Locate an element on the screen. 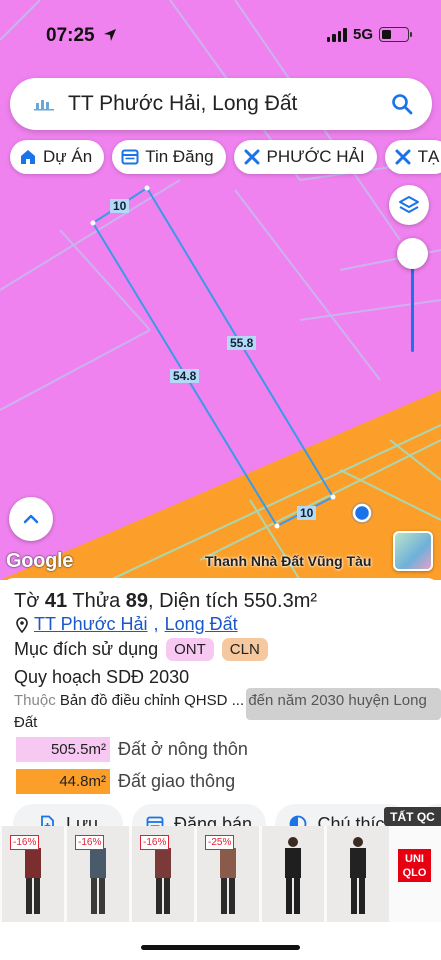 Image resolution: width=441 pixels, height=960 pixels. legend-value: 44.8m² is located at coordinates (63, 781).